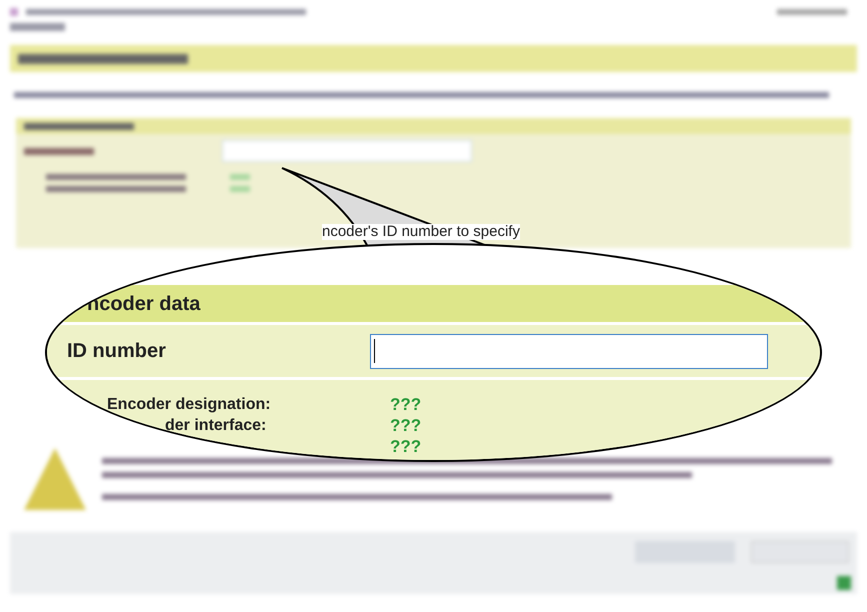 This screenshot has height=612, width=867. What do you see at coordinates (189, 405) in the screenshot?
I see `row-label: Encoder designation:` at bounding box center [189, 405].